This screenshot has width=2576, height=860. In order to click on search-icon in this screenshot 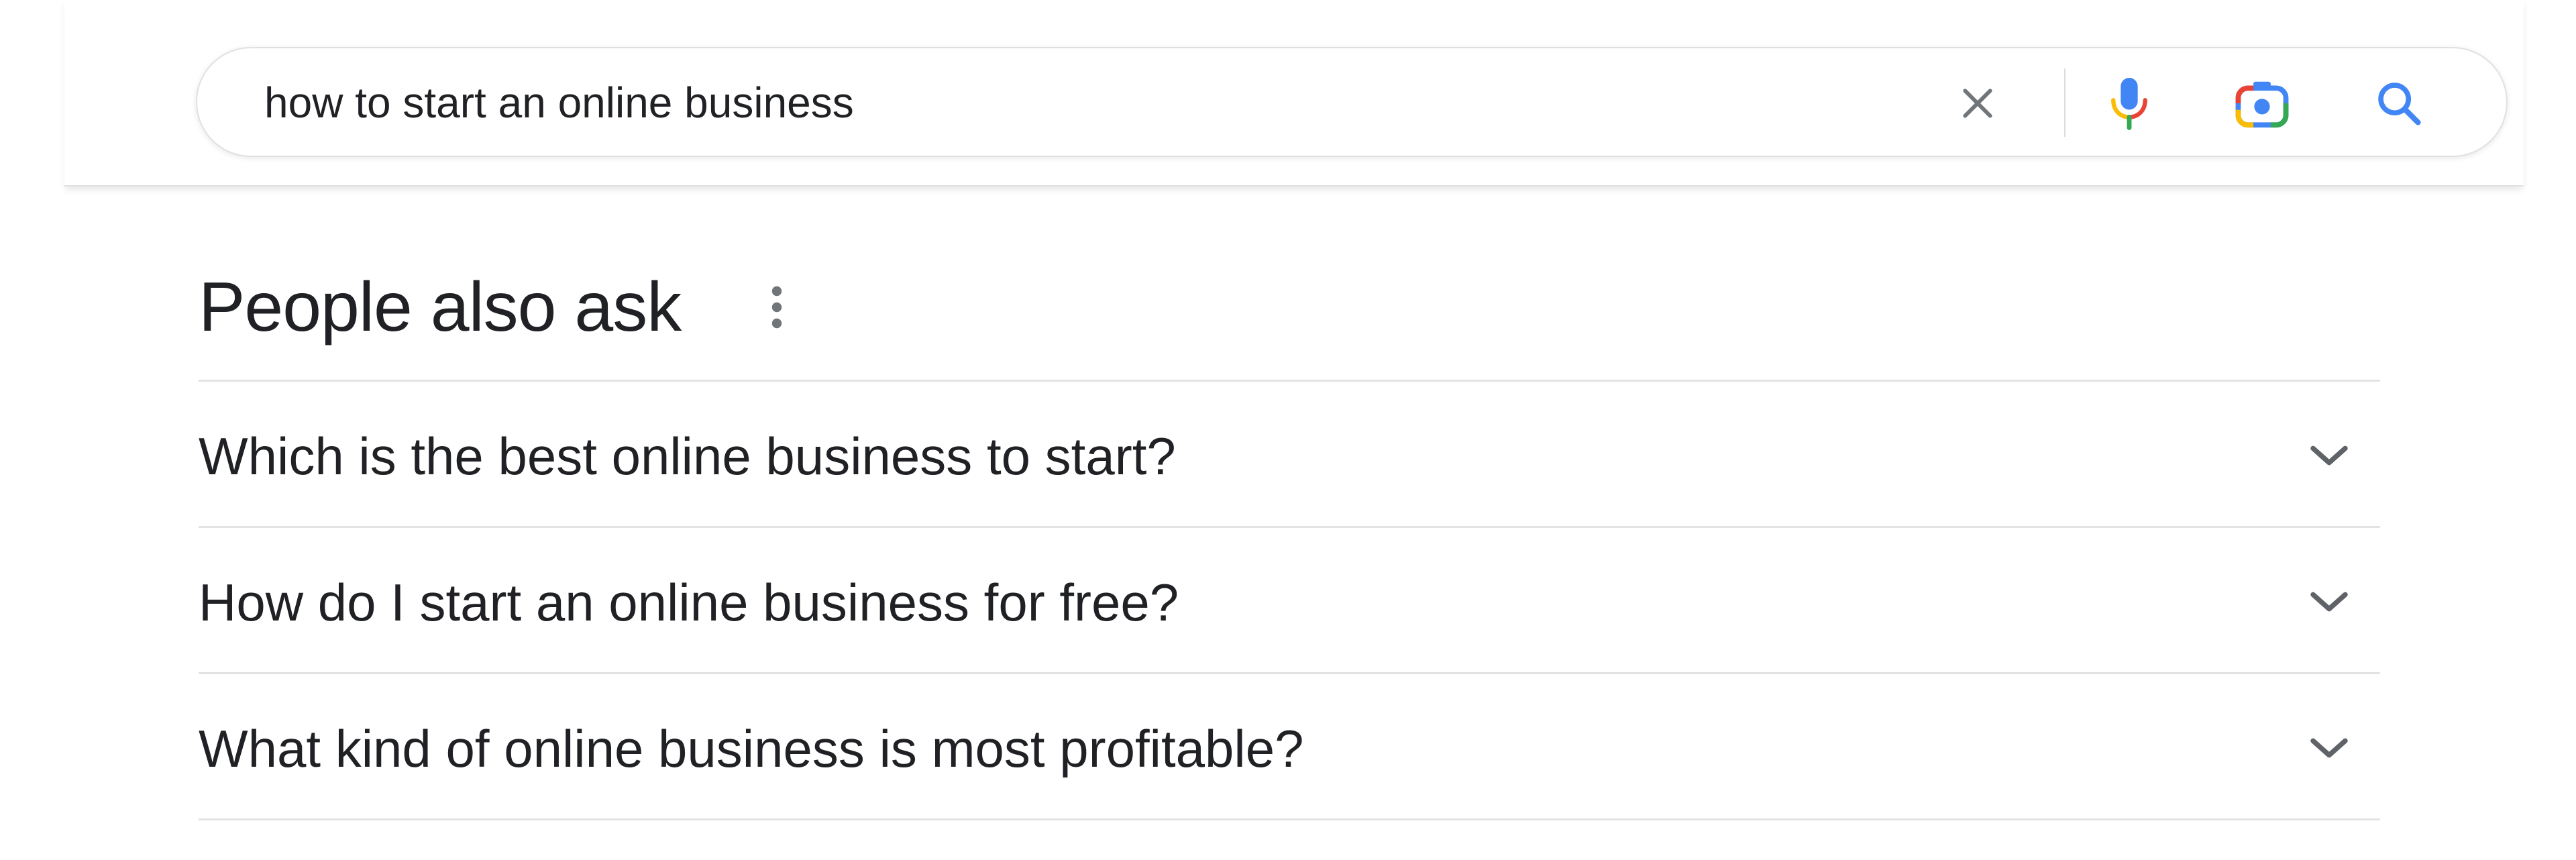, I will do `click(2399, 104)`.